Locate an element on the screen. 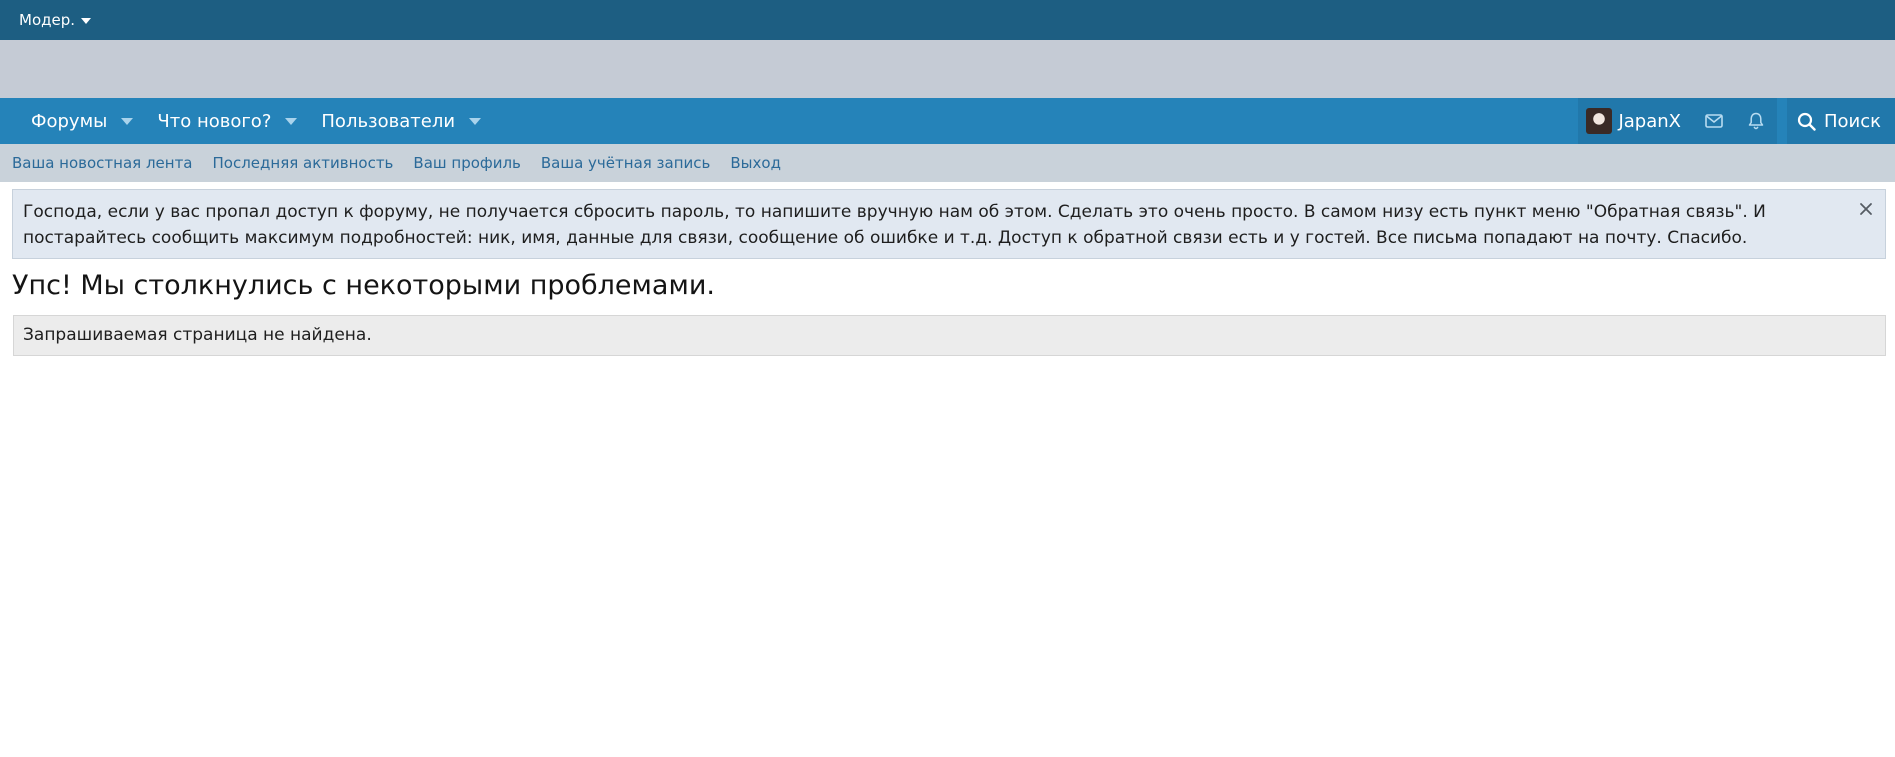 The image size is (1895, 757). tab-members: Пользователи is located at coordinates (401, 121).